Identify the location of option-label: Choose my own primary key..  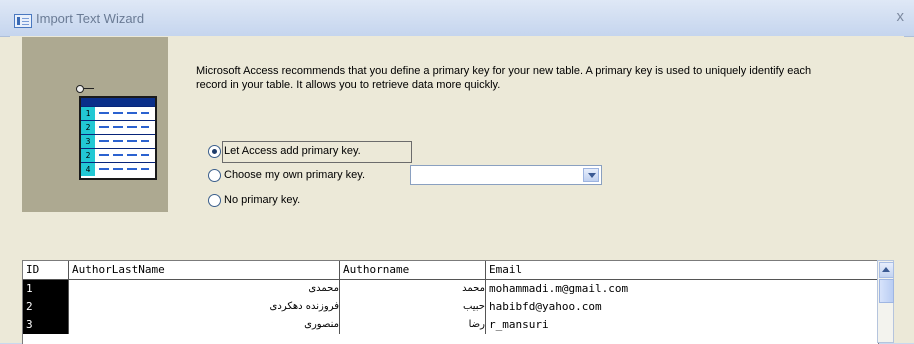
(295, 175).